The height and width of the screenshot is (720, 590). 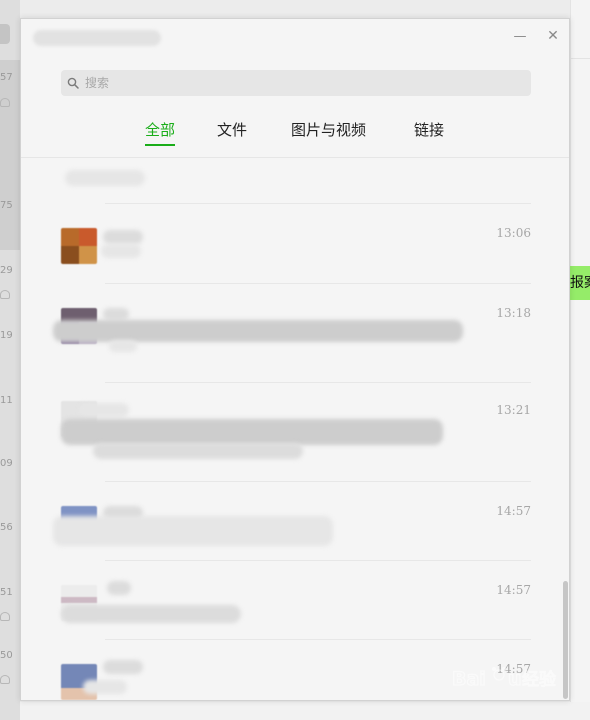 What do you see at coordinates (6, 400) in the screenshot?
I see `background-count: 11` at bounding box center [6, 400].